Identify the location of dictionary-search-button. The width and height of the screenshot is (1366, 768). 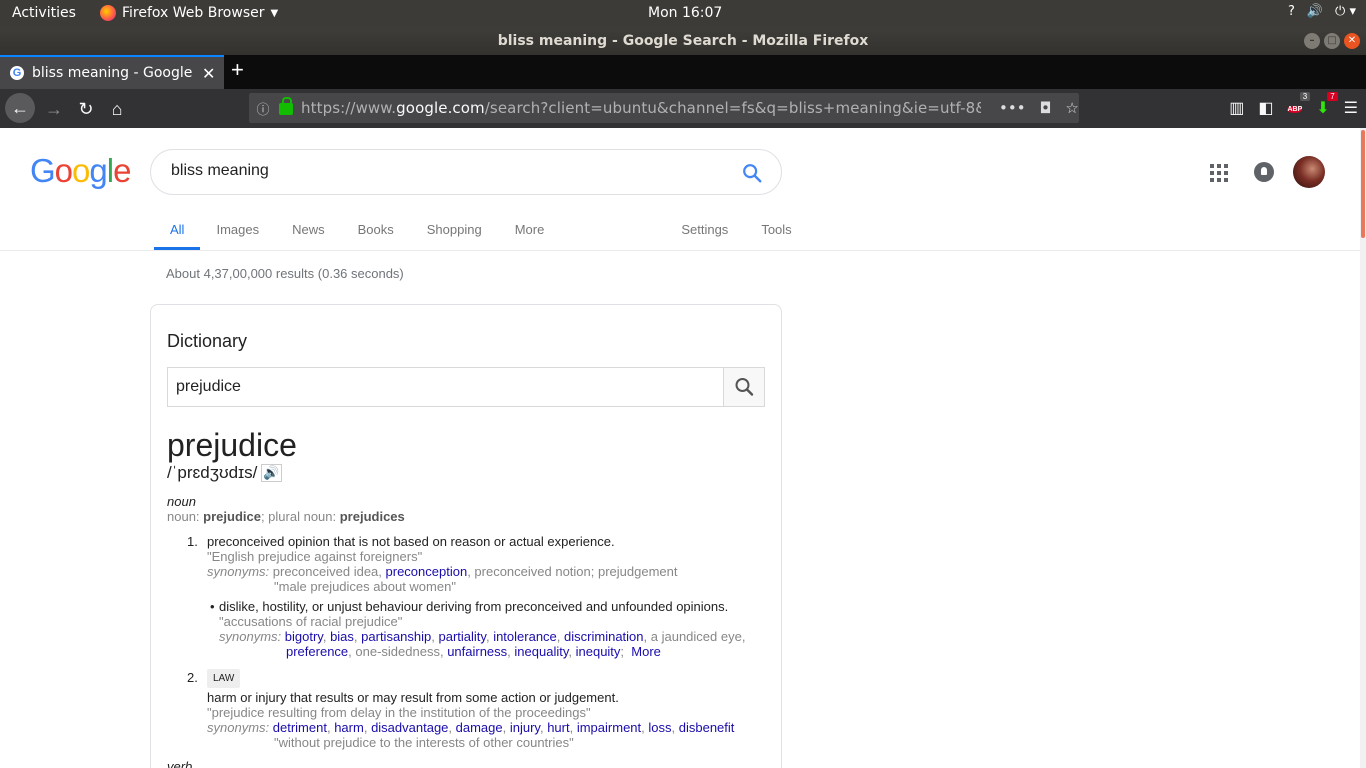
(743, 387).